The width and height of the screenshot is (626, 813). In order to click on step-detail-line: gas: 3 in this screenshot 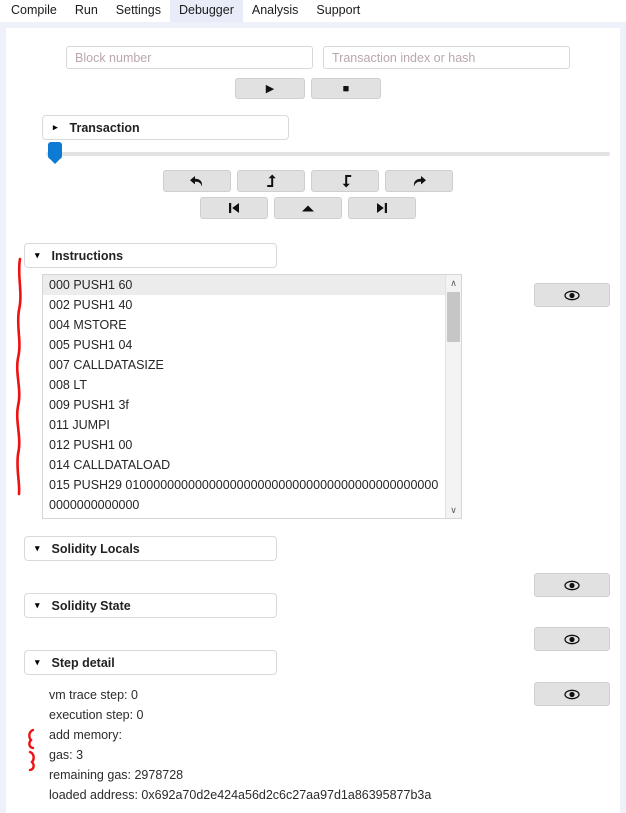, I will do `click(66, 755)`.